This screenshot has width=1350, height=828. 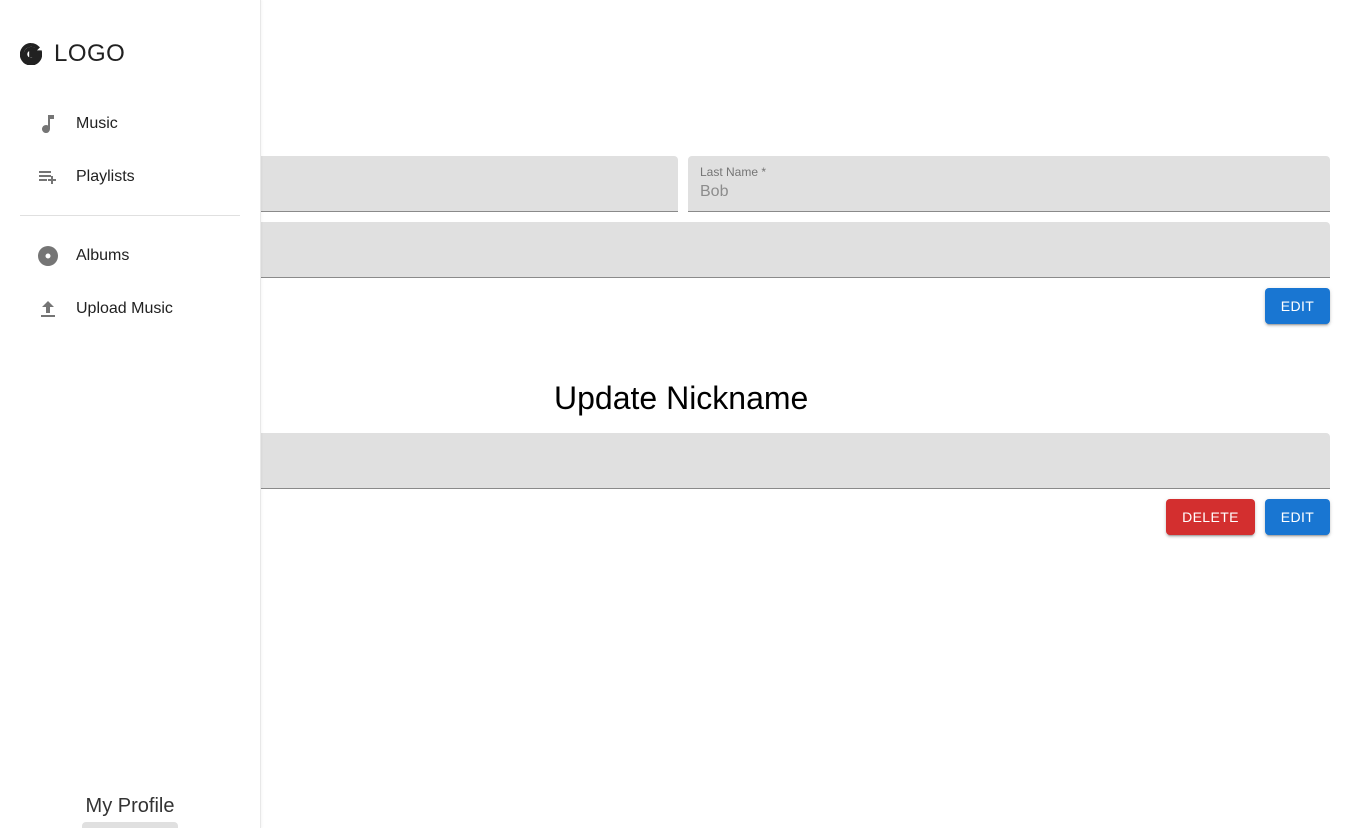 I want to click on nav-item-music: Music, so click(x=130, y=124).